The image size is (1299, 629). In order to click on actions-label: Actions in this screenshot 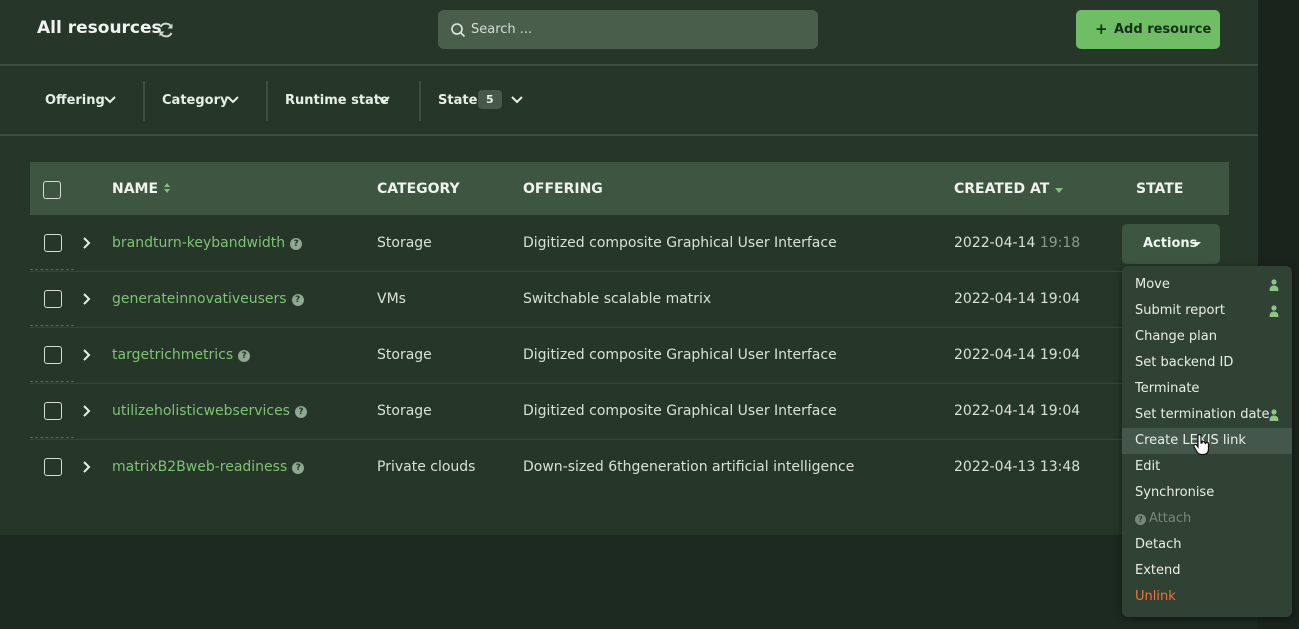, I will do `click(1170, 243)`.